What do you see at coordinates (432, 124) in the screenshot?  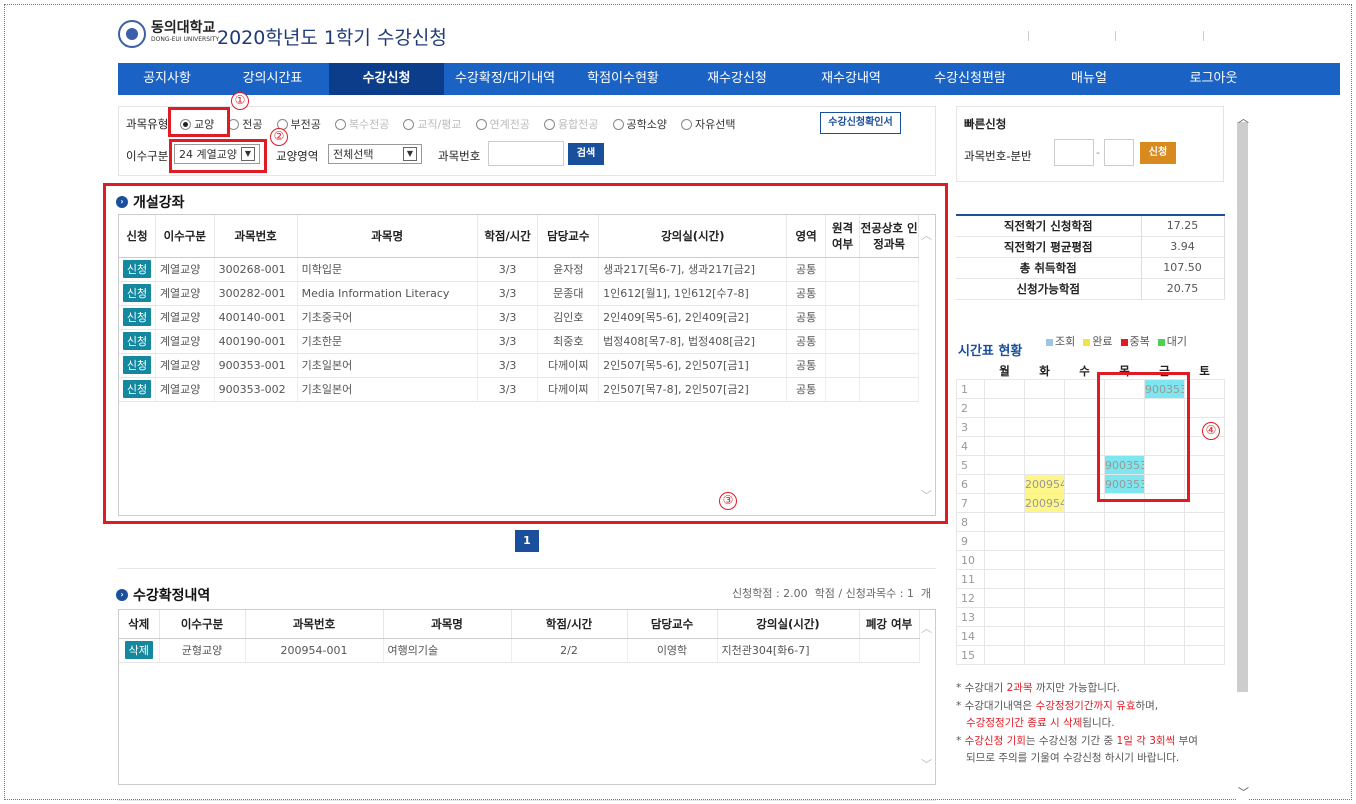 I see `subject-type-radio: 교직/평교` at bounding box center [432, 124].